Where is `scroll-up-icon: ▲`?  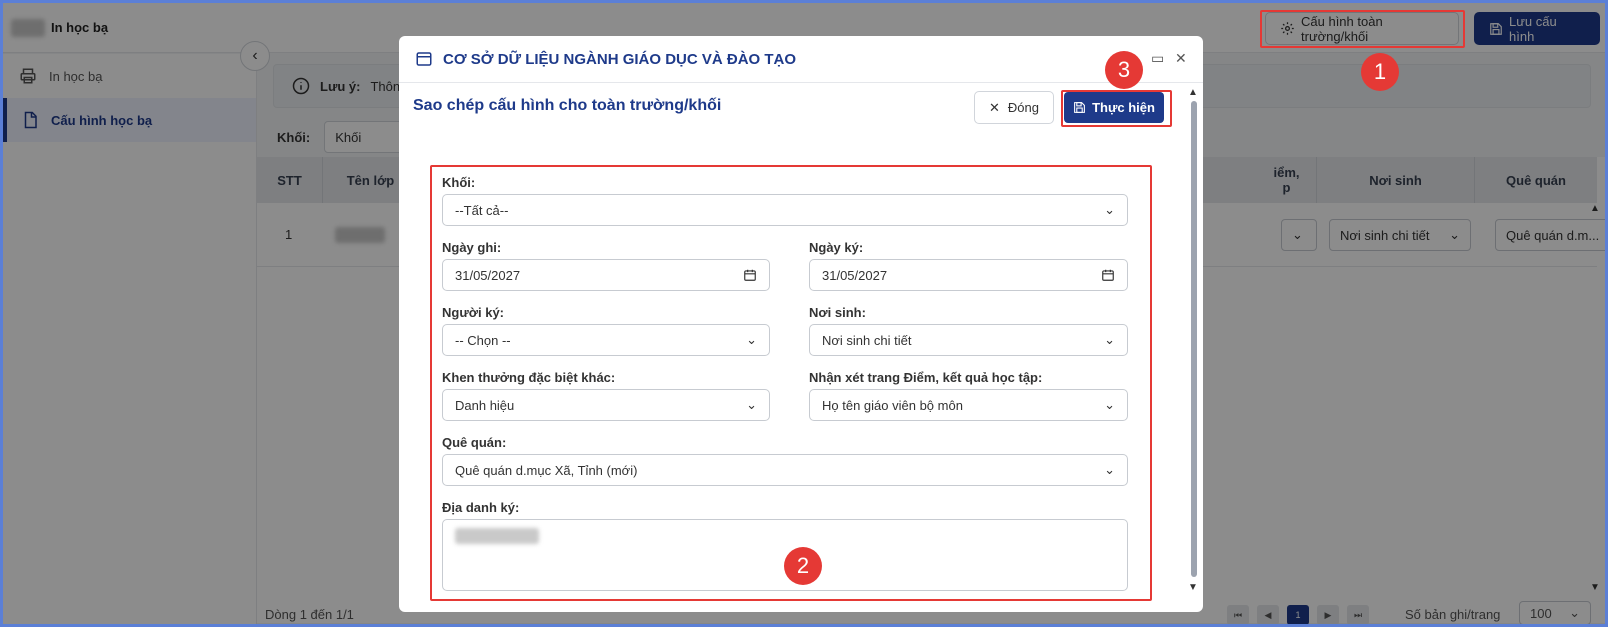
scroll-up-icon: ▲ is located at coordinates (1193, 92).